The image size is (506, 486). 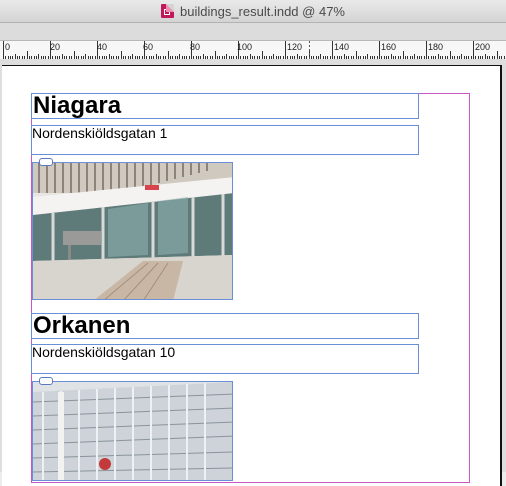 I want to click on text-frame-heading: Orkanen, so click(x=225, y=326).